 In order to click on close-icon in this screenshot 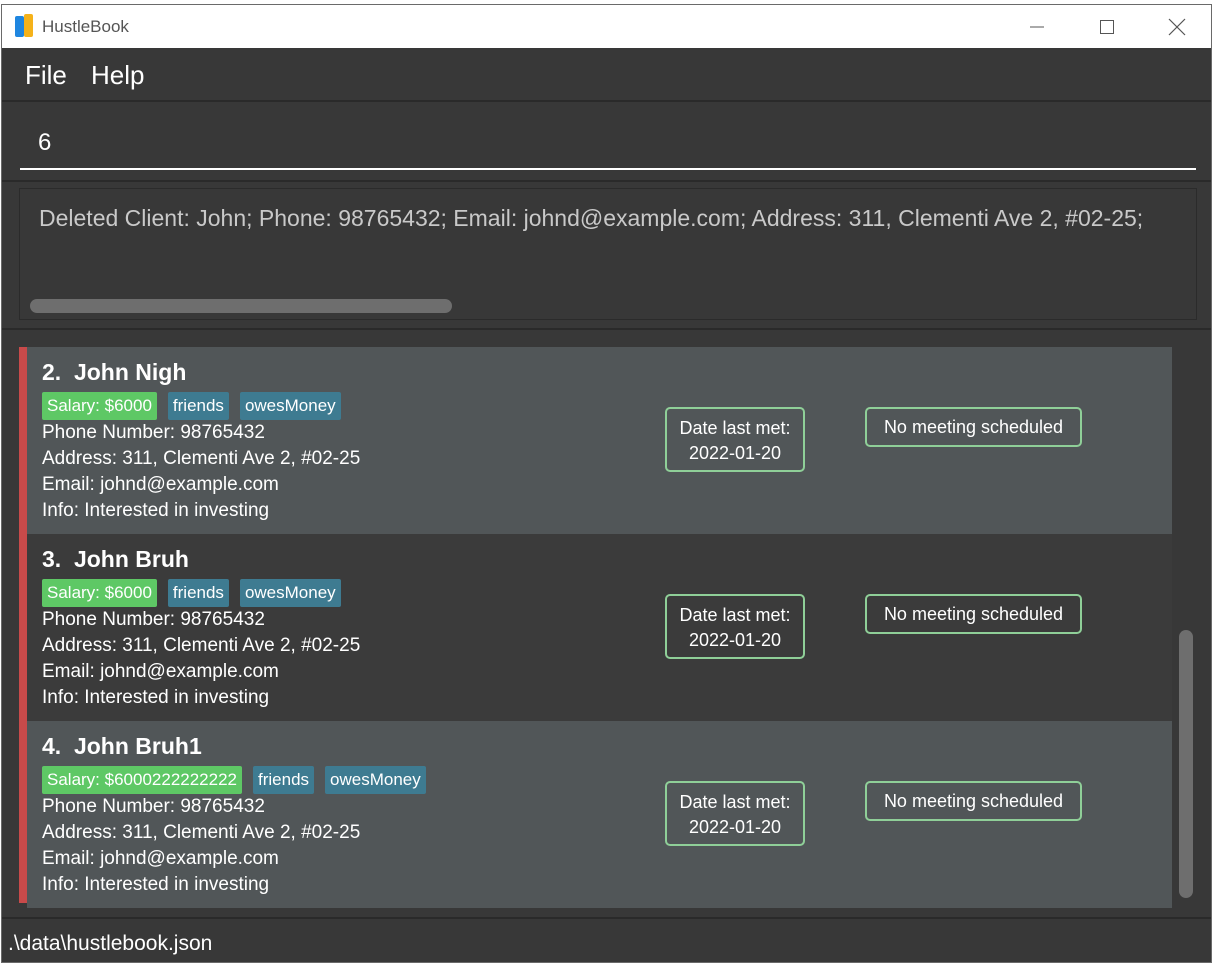, I will do `click(1177, 26)`.